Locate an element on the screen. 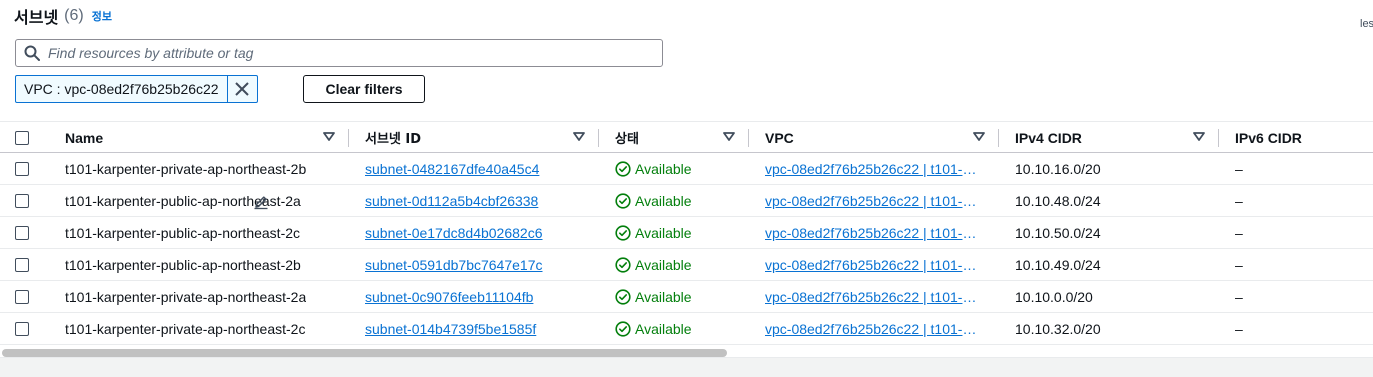 The image size is (1373, 377). truncated-header-text: les is located at coordinates (1366, 24).